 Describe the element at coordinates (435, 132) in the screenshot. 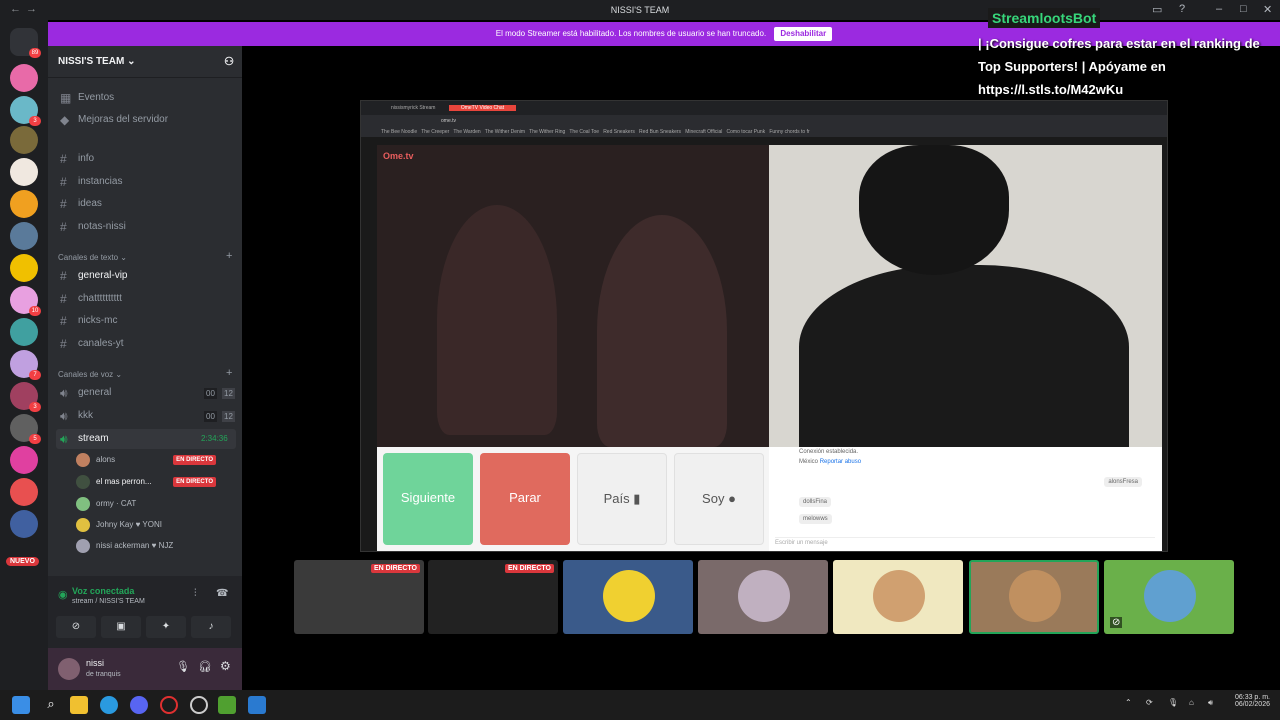

I see `bookmark: The Creeper` at that location.